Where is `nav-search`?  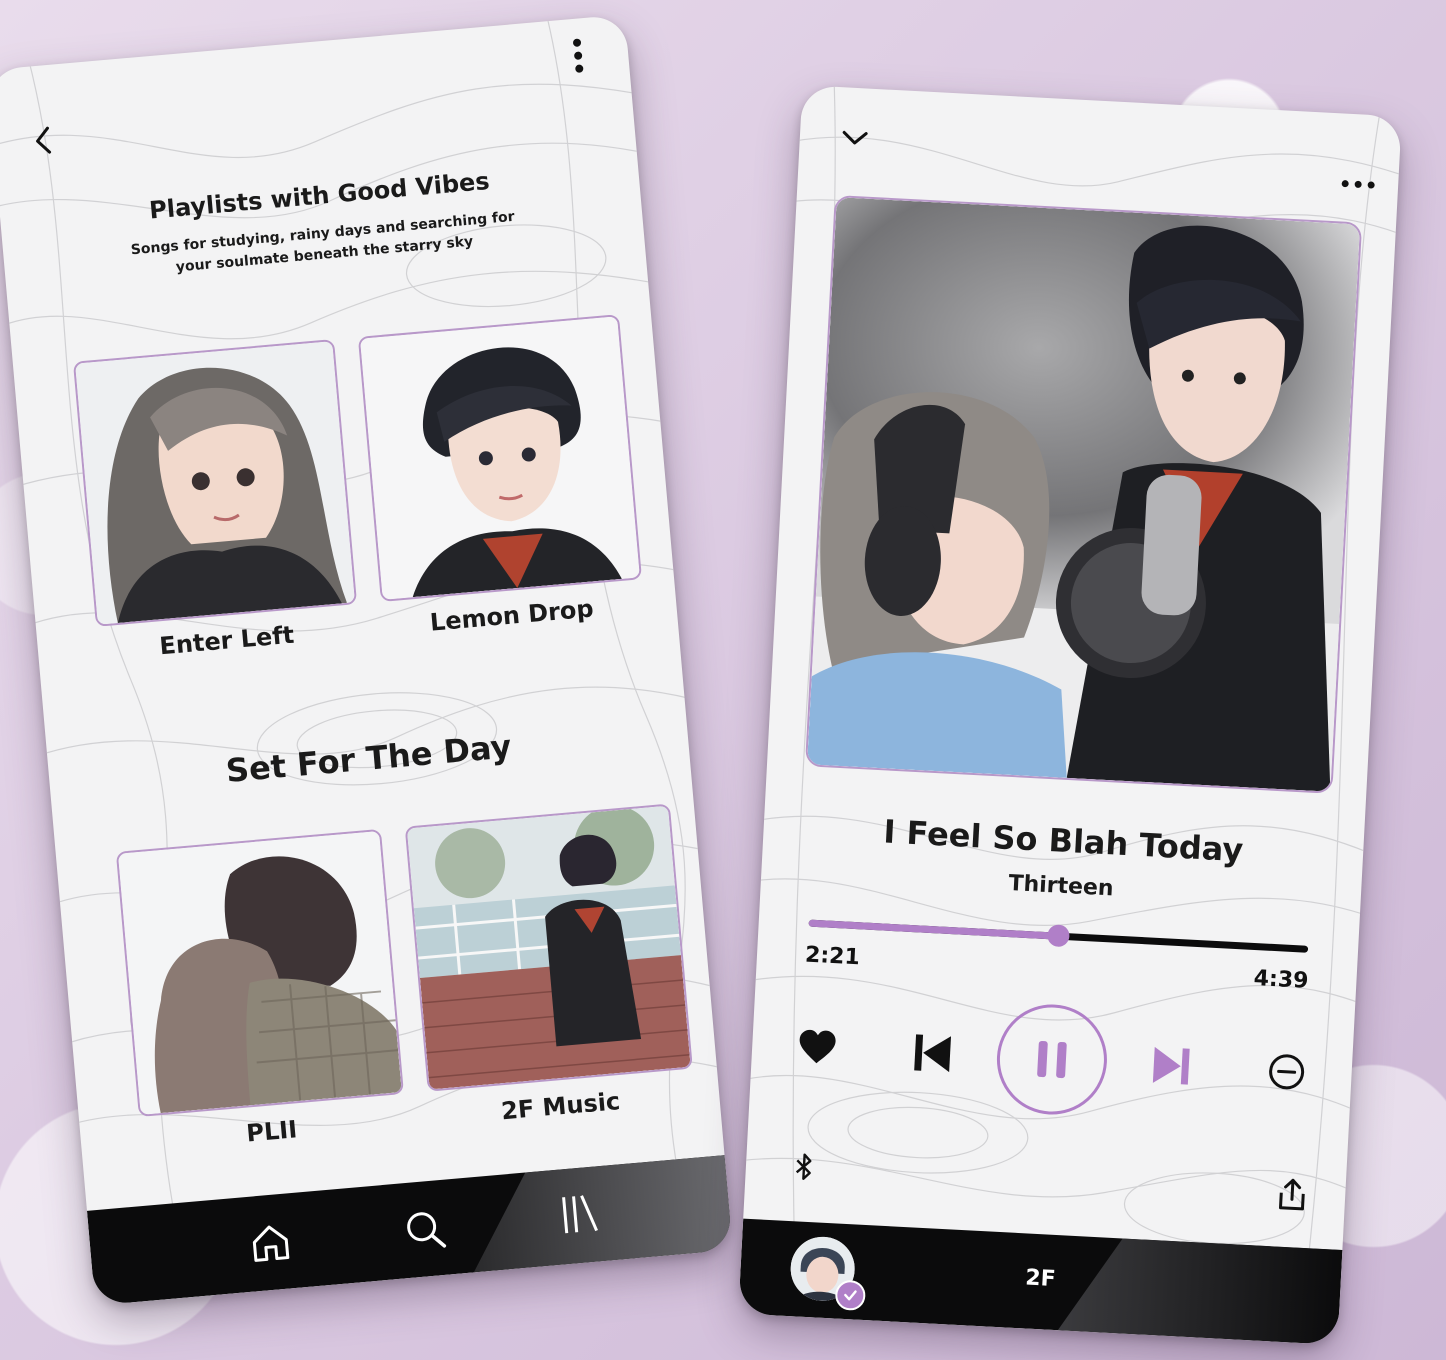
nav-search is located at coordinates (425, 1229).